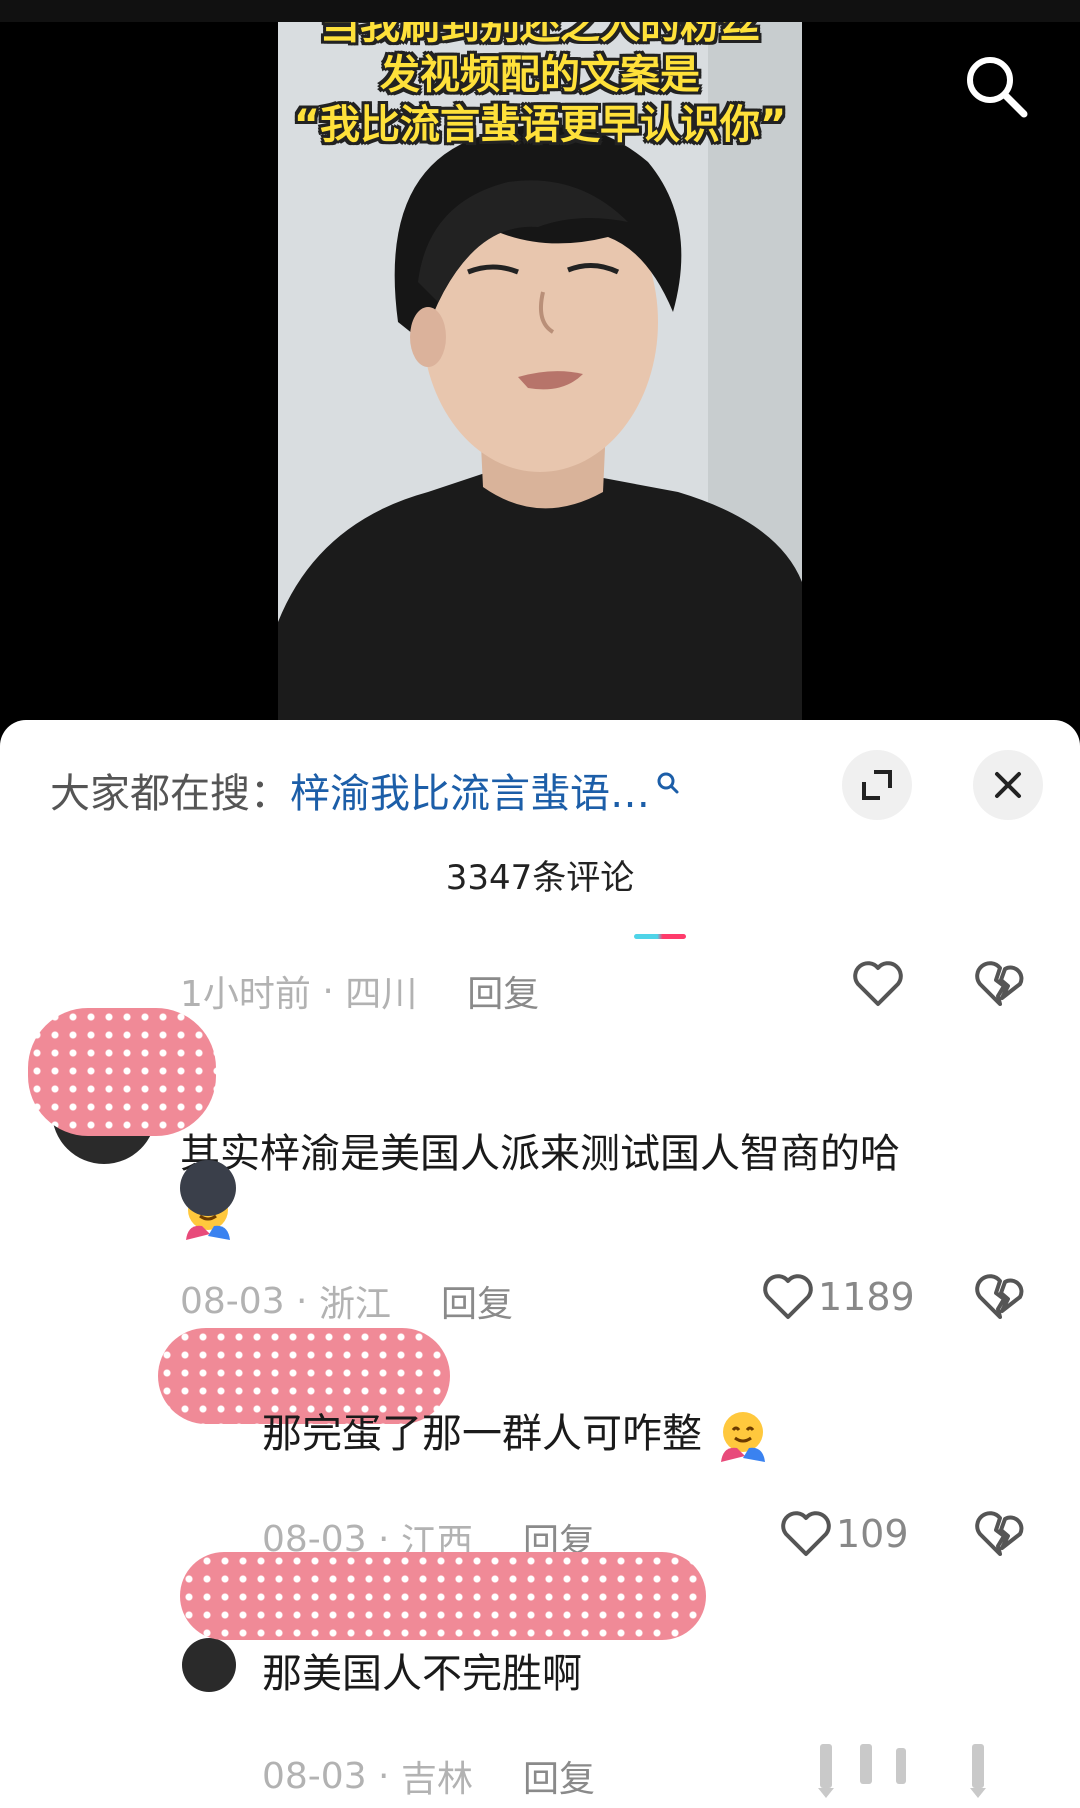 This screenshot has height=1808, width=1080. I want to click on close-icon, so click(1008, 785).